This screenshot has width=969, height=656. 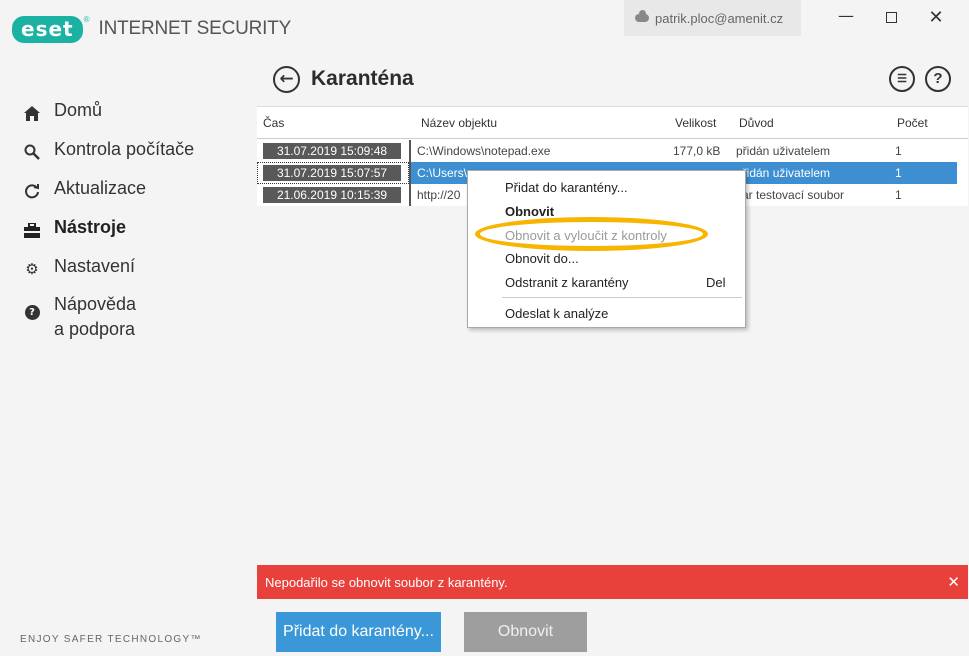 What do you see at coordinates (332, 173) in the screenshot?
I see `row-time: 31.07.2019 15:07:57` at bounding box center [332, 173].